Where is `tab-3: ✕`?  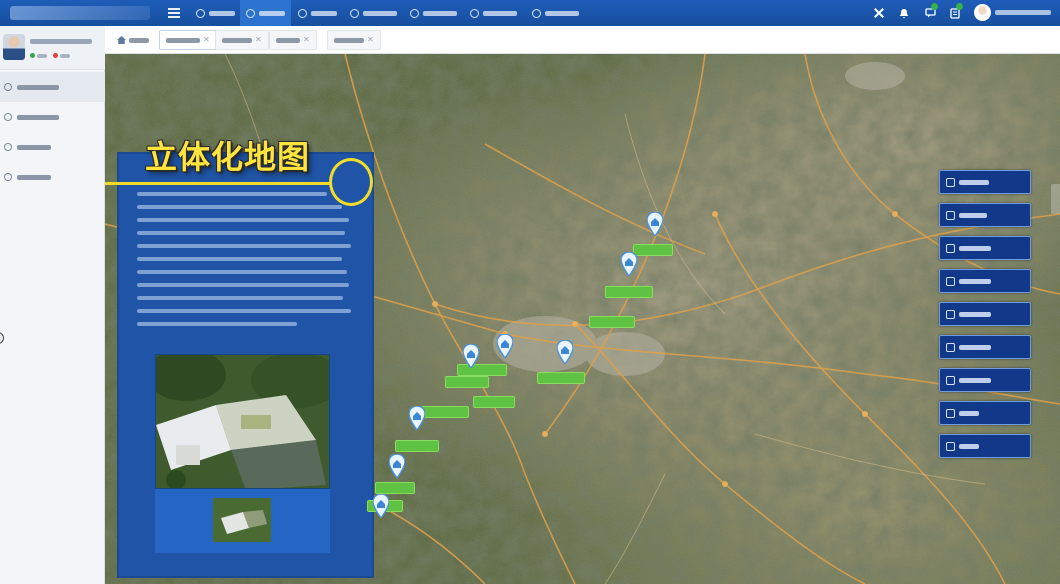 tab-3: ✕ is located at coordinates (293, 40).